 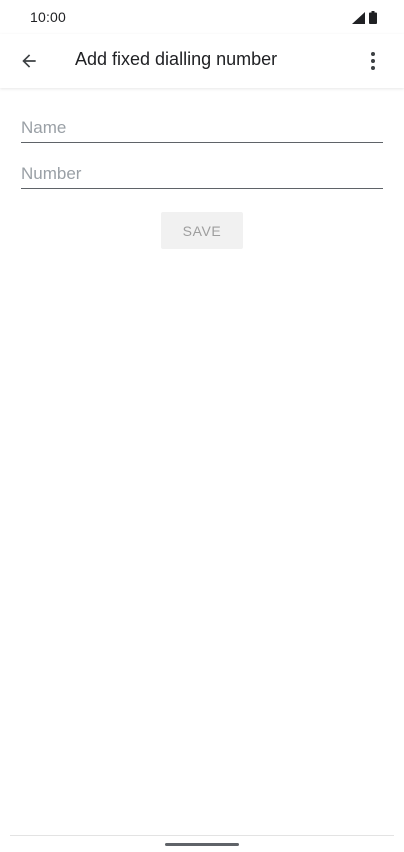 I want to click on name-field-container, so click(x=202, y=128).